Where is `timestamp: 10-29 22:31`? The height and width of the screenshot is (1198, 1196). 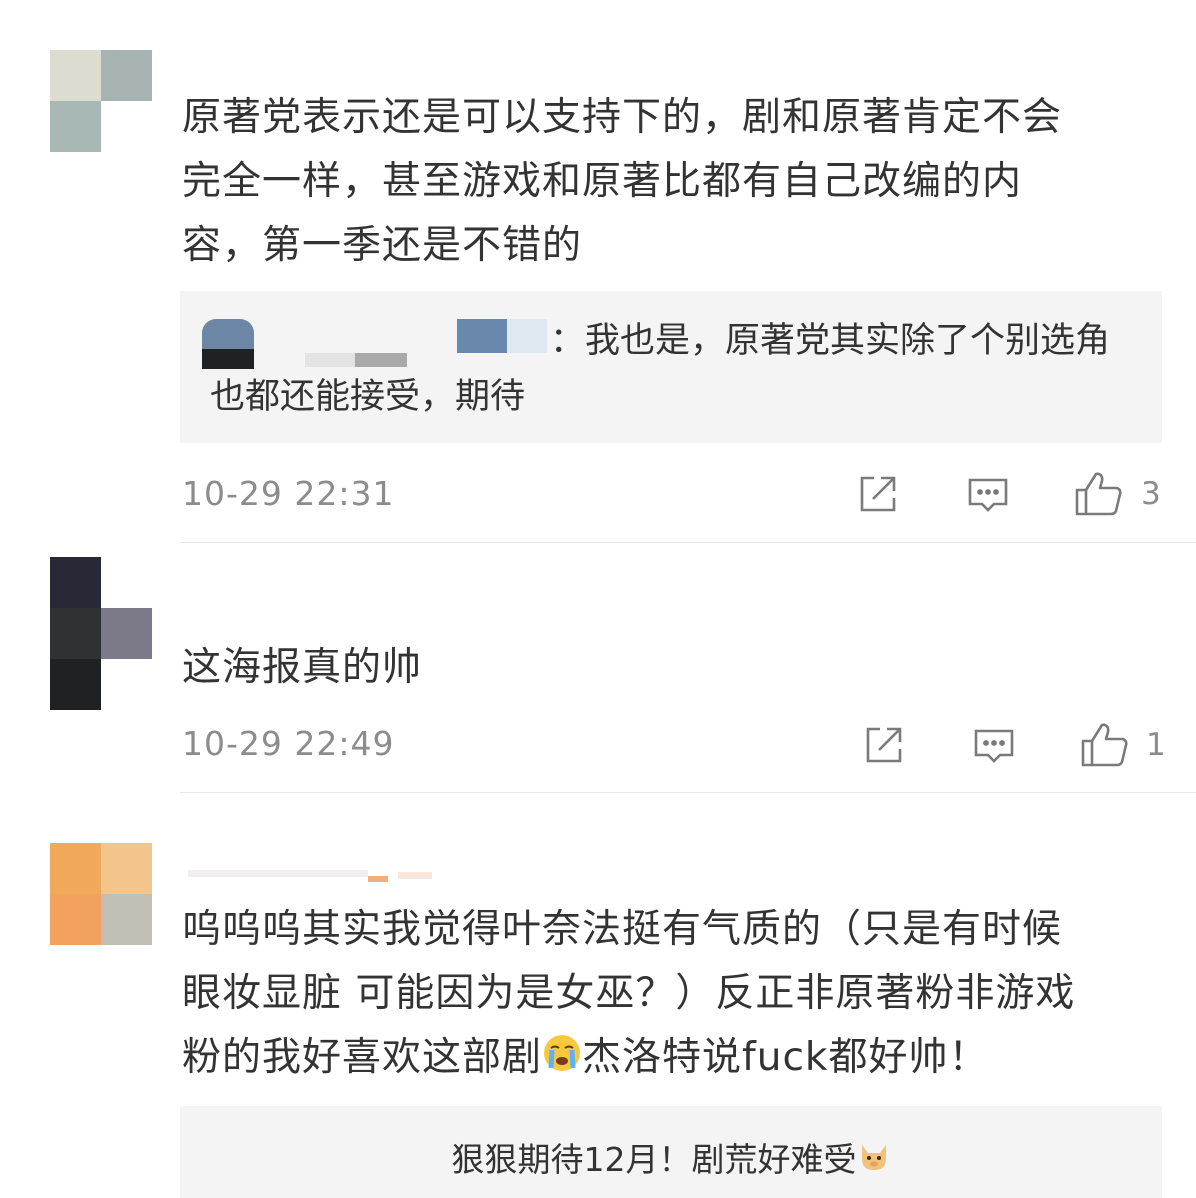
timestamp: 10-29 22:31 is located at coordinates (288, 493).